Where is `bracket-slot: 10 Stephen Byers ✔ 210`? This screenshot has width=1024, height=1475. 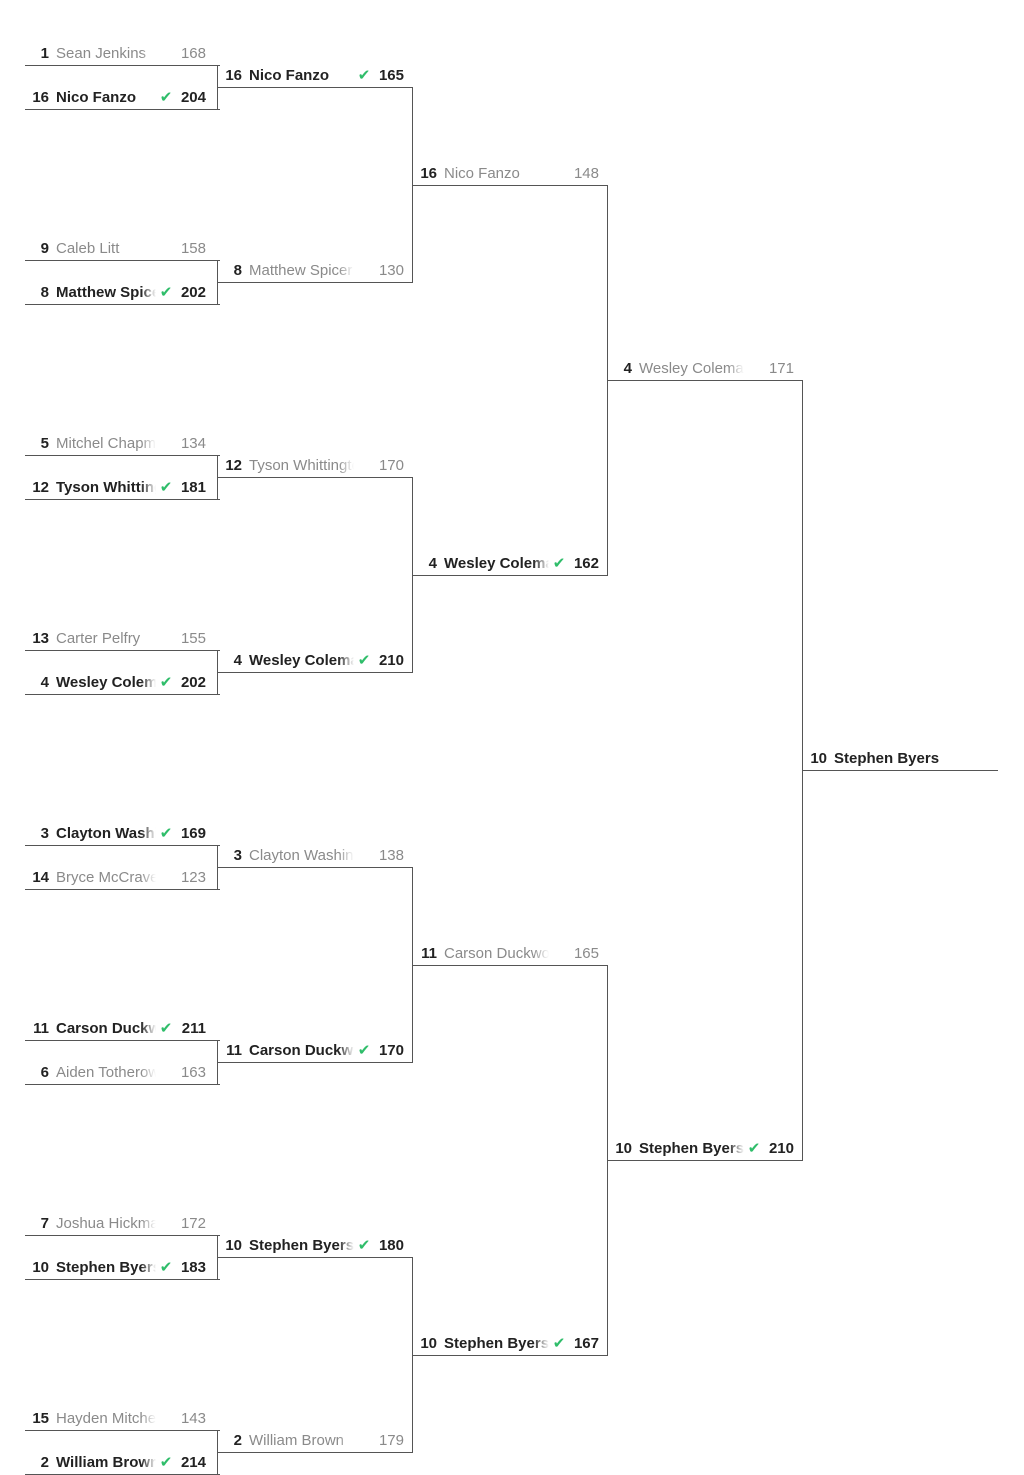
bracket-slot: 10 Stephen Byers ✔ 210 is located at coordinates (701, 1148).